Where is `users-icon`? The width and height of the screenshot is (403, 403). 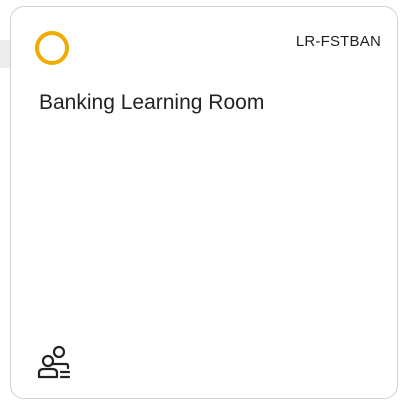 users-icon is located at coordinates (54, 362).